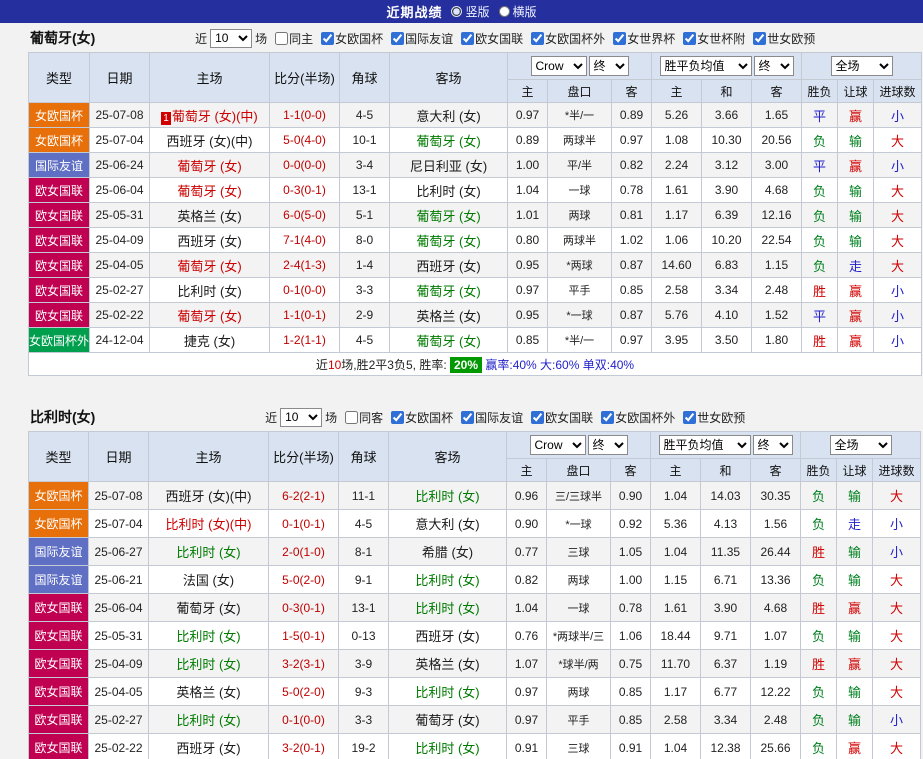 The width and height of the screenshot is (923, 759). I want to click on result-outcome: 平, so click(820, 165).